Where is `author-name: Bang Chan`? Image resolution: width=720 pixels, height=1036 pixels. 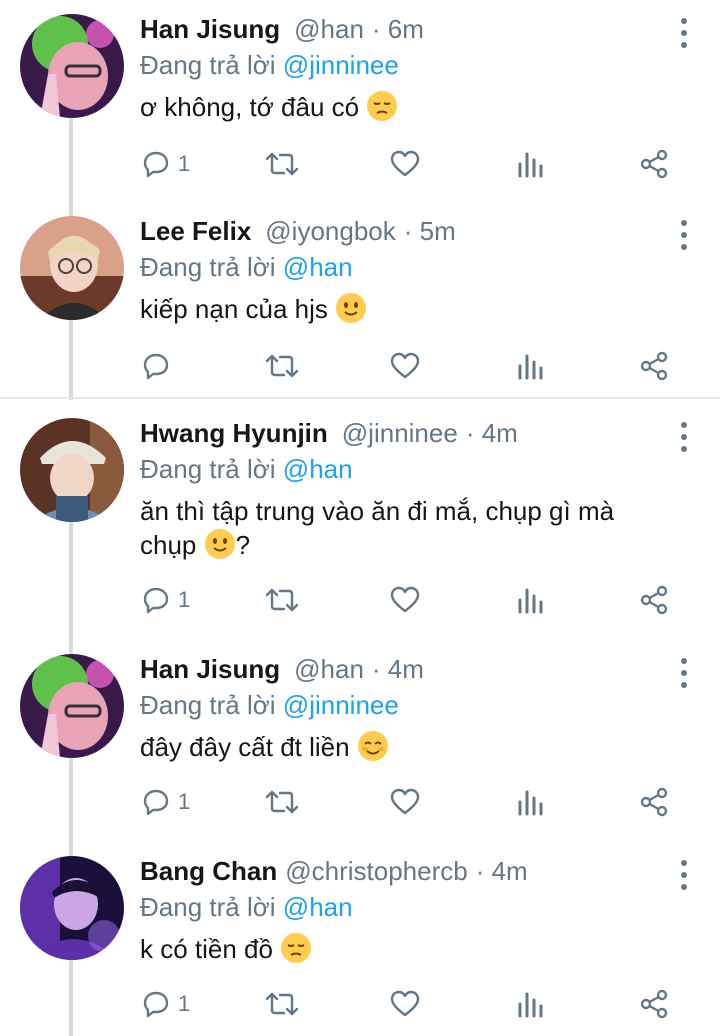 author-name: Bang Chan is located at coordinates (208, 871).